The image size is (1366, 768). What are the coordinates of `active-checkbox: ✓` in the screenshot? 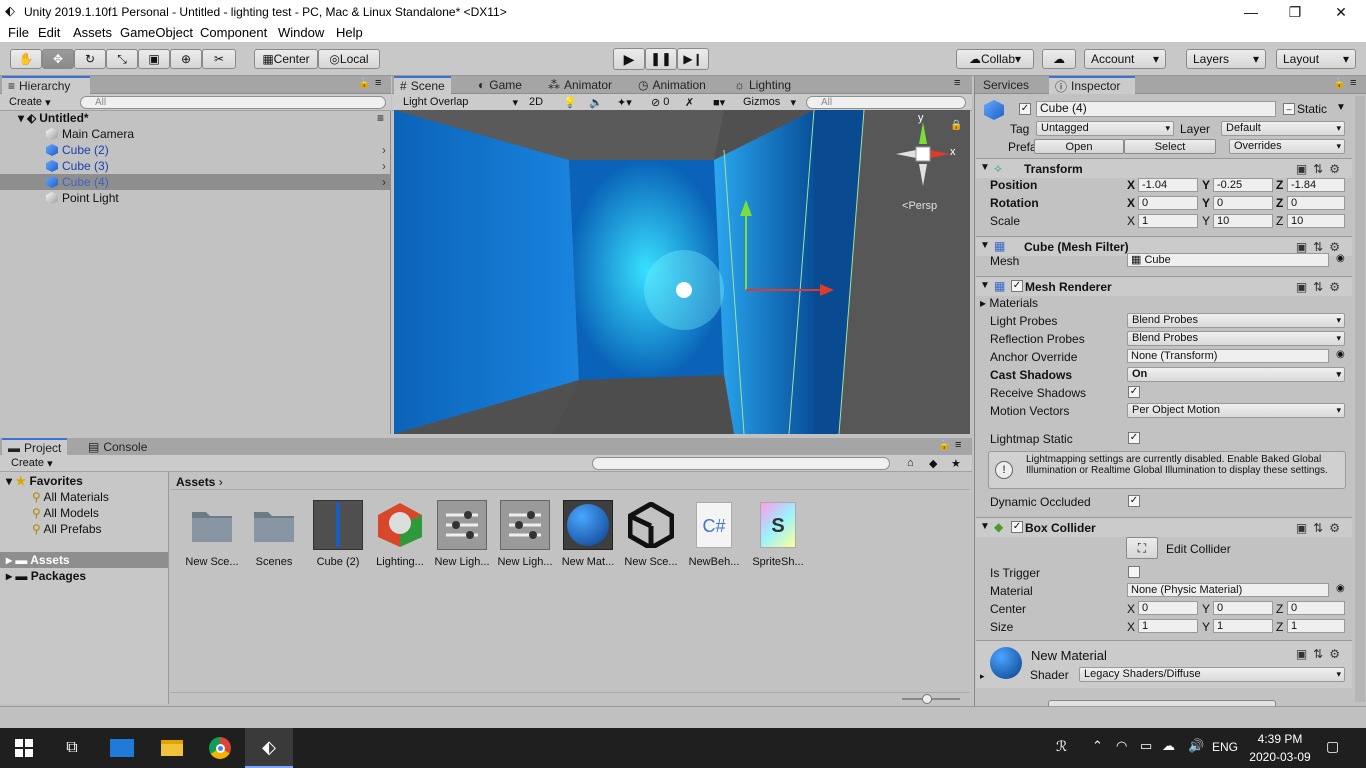 It's located at (1025, 109).